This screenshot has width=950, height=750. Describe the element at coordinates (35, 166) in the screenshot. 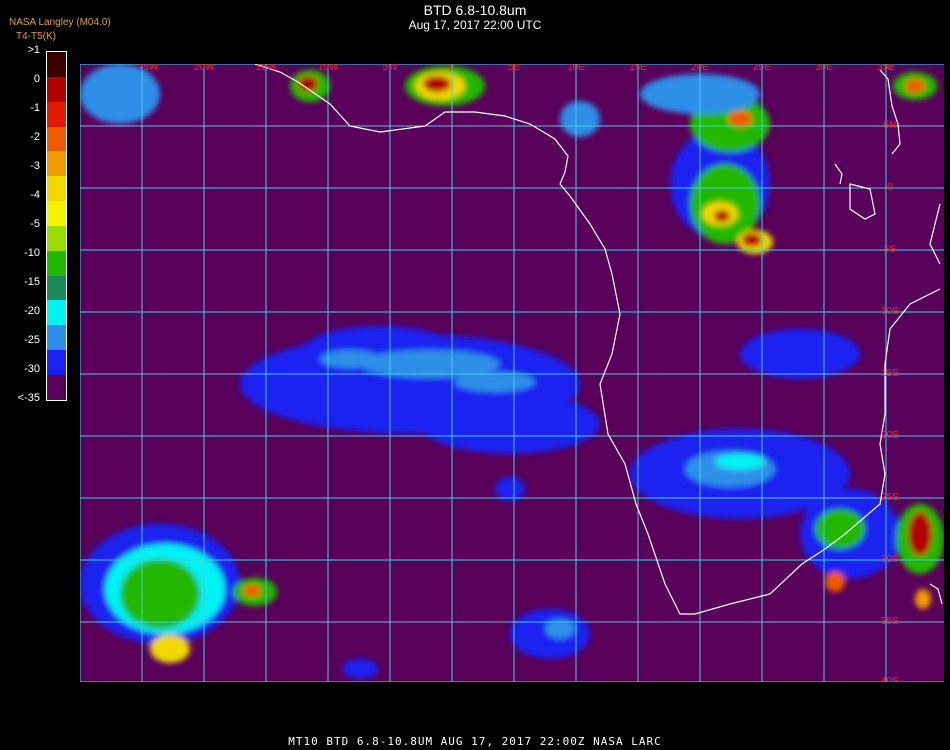

I see `colorbar-label: -3` at that location.